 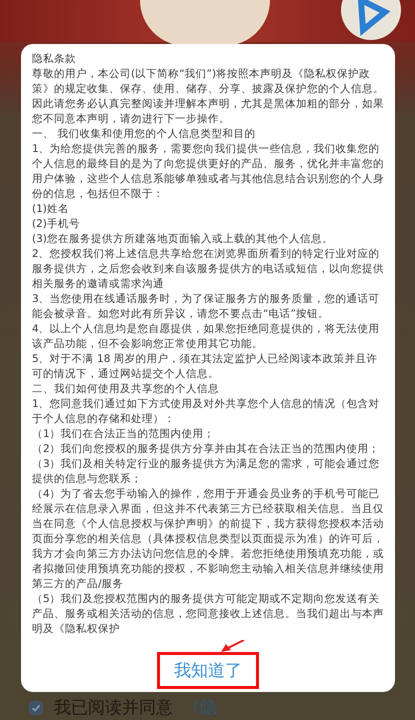 I want to click on policy-paragraph: （4）为了省去您手动输入的操作，您用于开通会员业务的手机号可能已经展示在信息录入界面，但这并不代表第三方已经获取相关信息。当且仅当在同意《个人信息授权与保护声明》的前提下，我方获得您授权本活动页面分享您的相关信息（具体授权信息类型以页面提示为准）的许可后，我方才会向第三方办法访问您信息的令牌。若您拒绝使用预填充功能，或者拟撤回使用预填充功能的授权，不影响您主动输入相关信息并继续使用第三方的产品/服务, so click(x=208, y=539).